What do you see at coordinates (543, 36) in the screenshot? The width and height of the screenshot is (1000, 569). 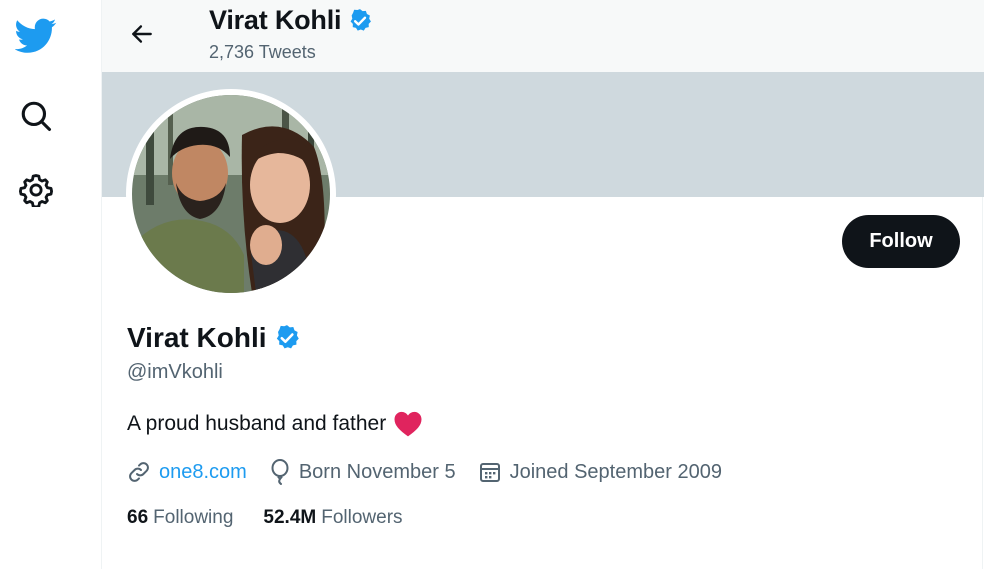 I see `profile-header-bar: Virat Kohli 2,736 Tweets` at bounding box center [543, 36].